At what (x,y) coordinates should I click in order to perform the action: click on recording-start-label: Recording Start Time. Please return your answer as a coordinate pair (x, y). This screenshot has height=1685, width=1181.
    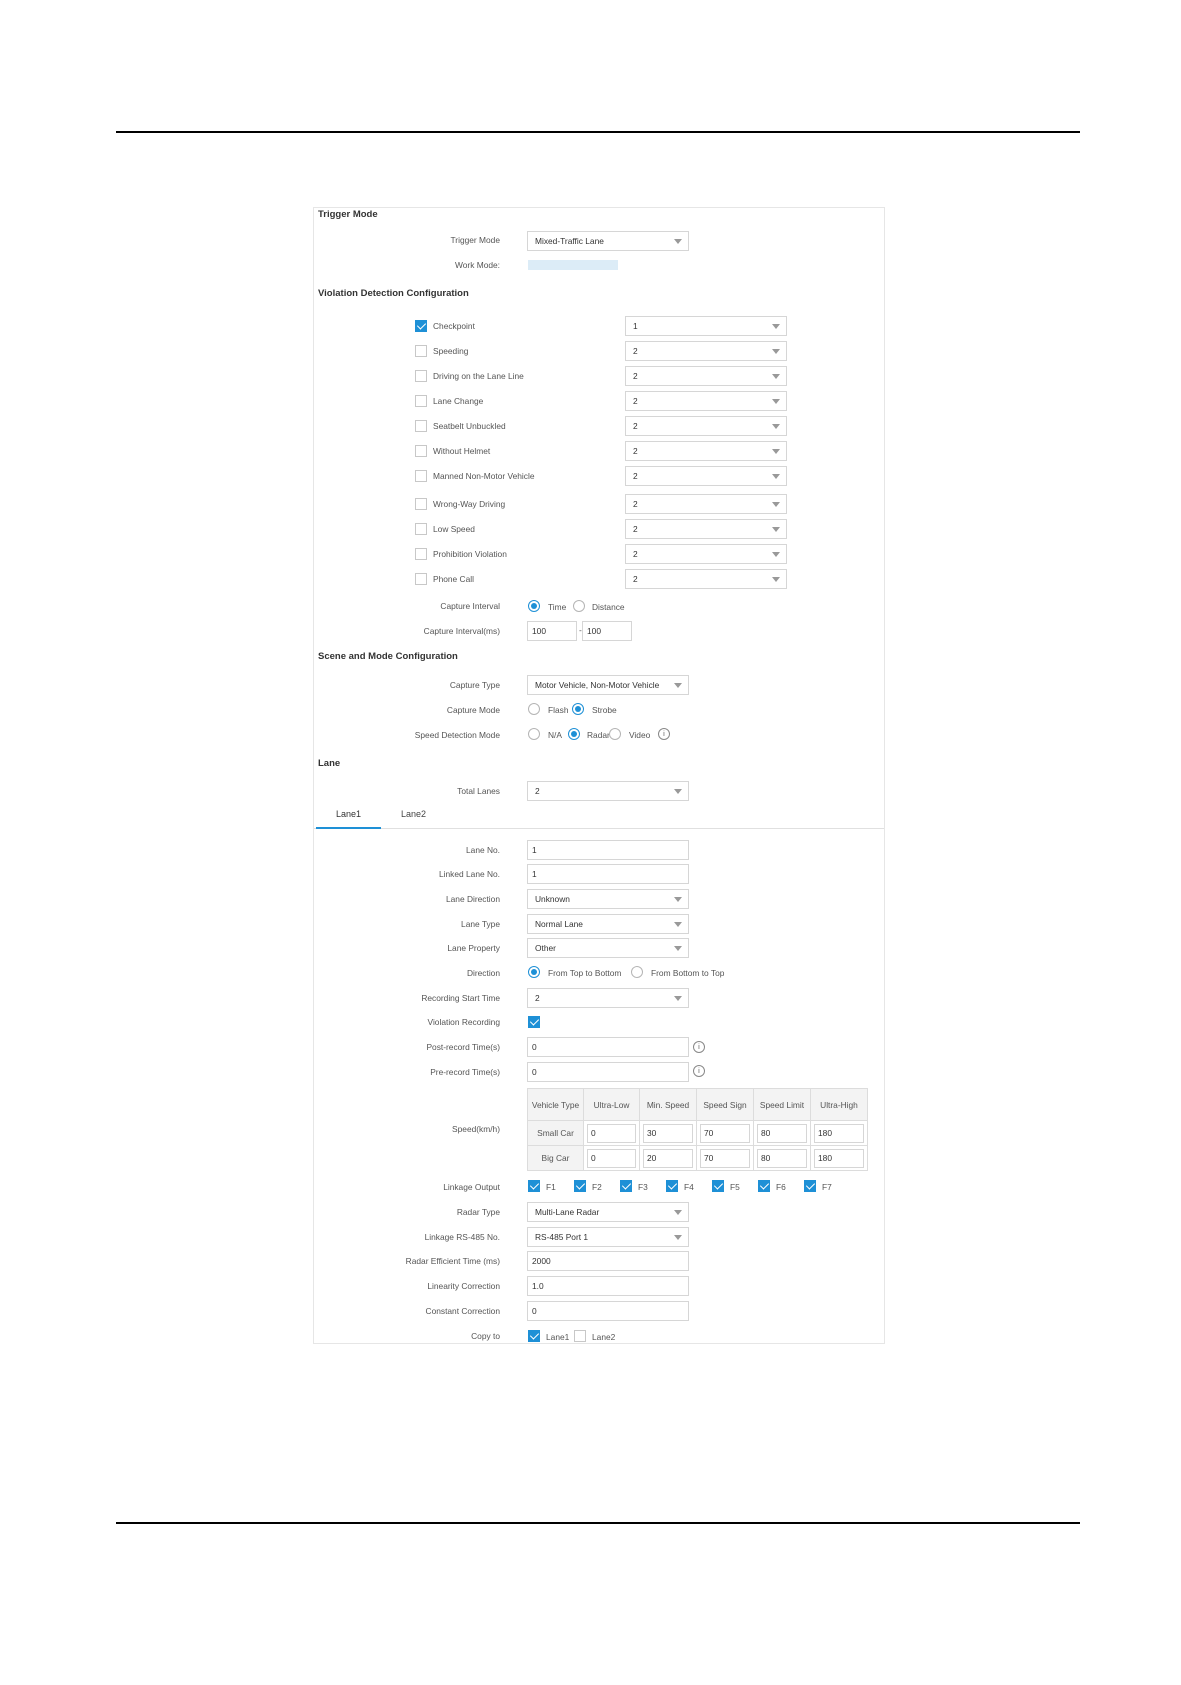
    Looking at the image, I should click on (460, 998).